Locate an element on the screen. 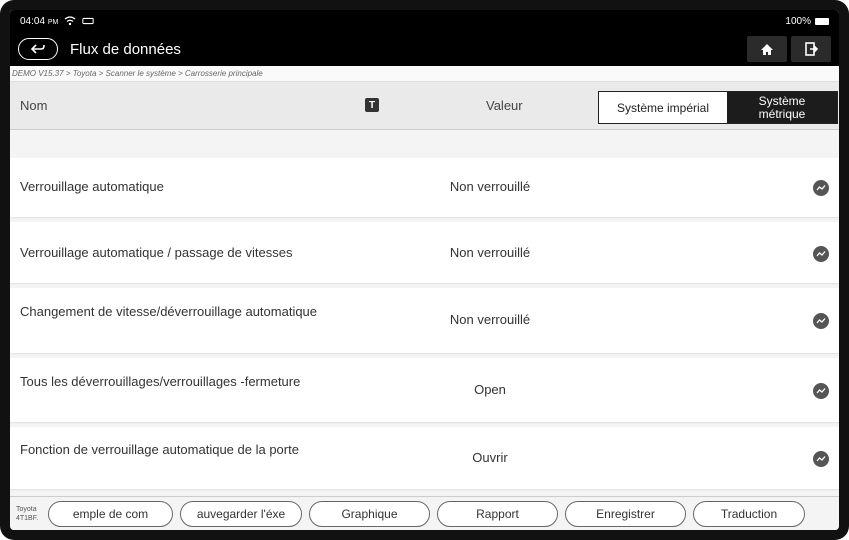 The image size is (849, 540). unit-toggle: Système impérial Système métrique is located at coordinates (718, 107).